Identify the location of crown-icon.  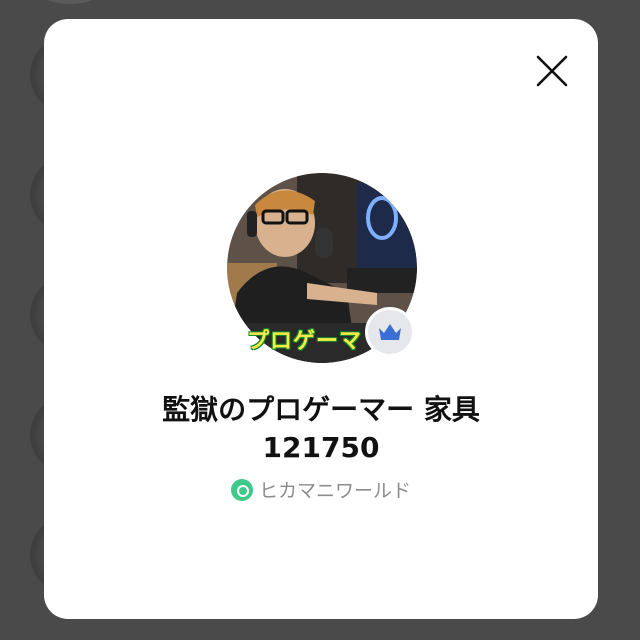
(390, 332).